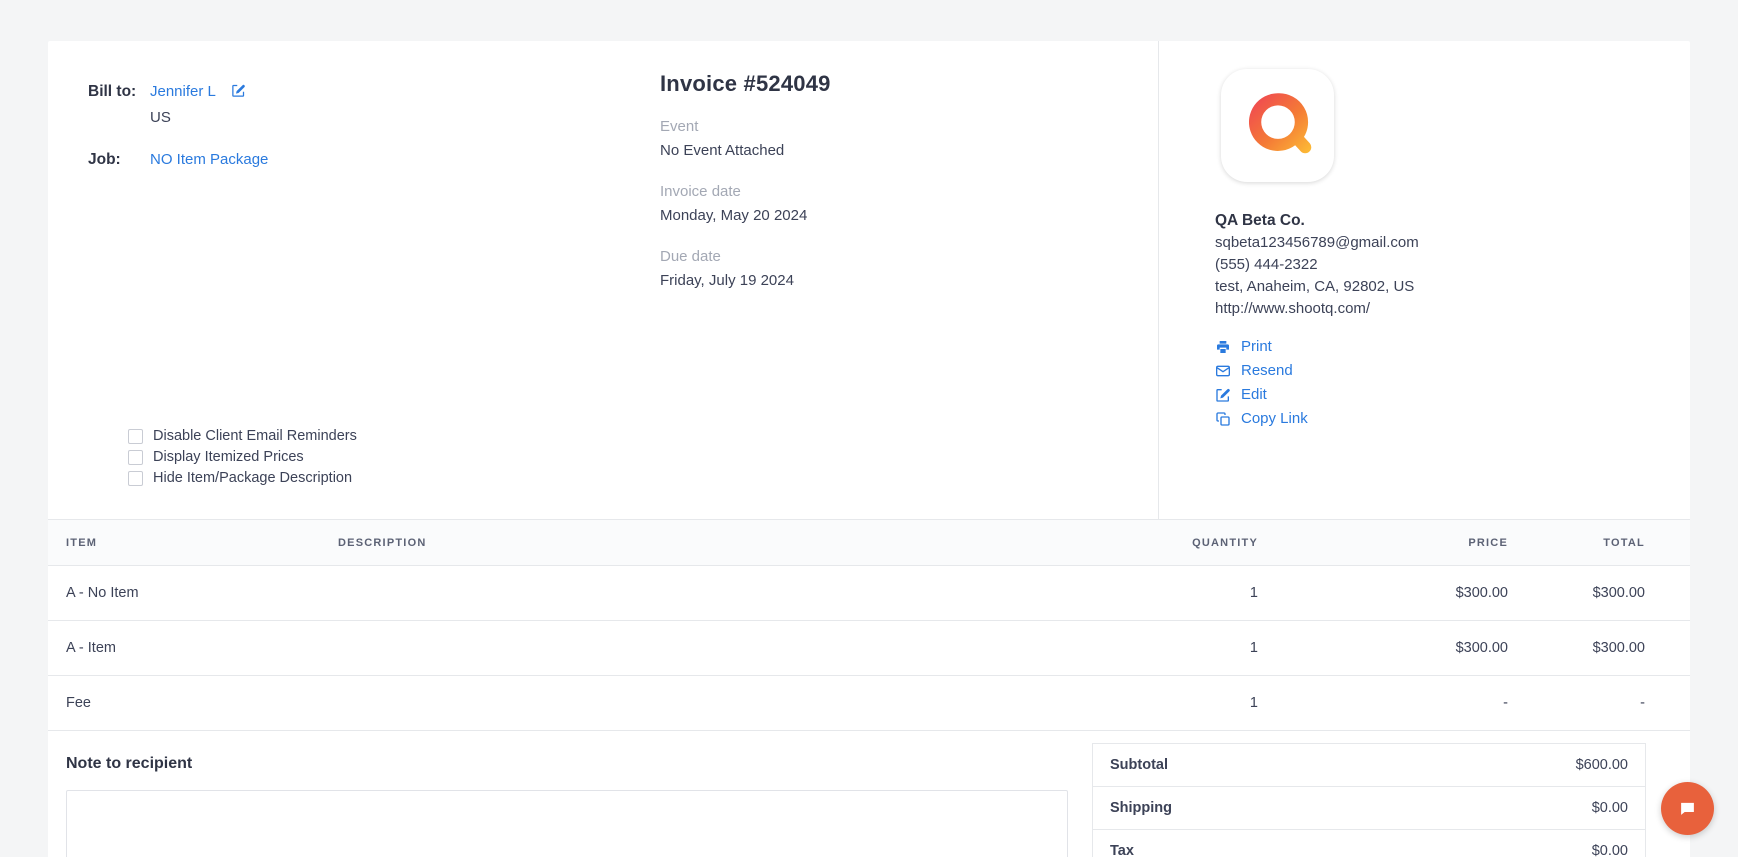 This screenshot has width=1738, height=857. I want to click on table-row: Fee 1 - -, so click(869, 703).